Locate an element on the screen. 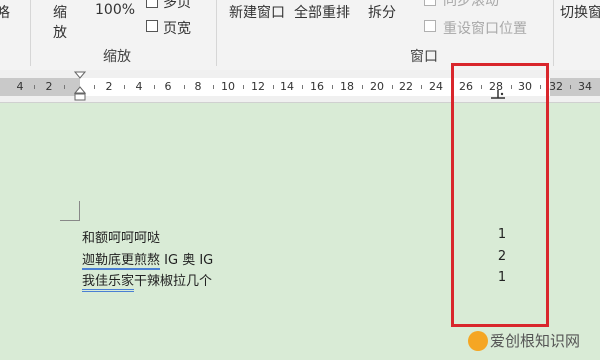 The image size is (600, 360). ruler-label: 22 is located at coordinates (406, 86).